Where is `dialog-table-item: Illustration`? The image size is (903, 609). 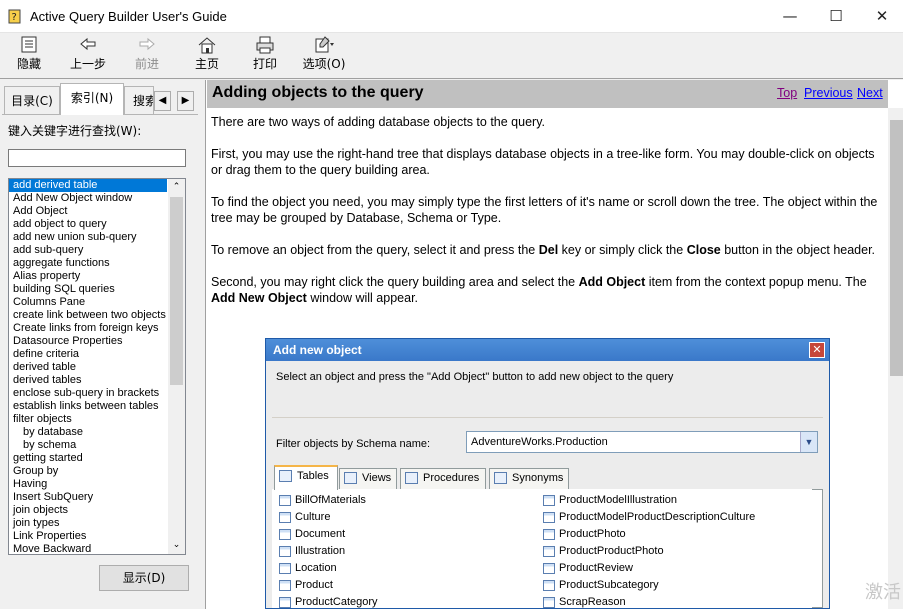
dialog-table-item: Illustration is located at coordinates (407, 551).